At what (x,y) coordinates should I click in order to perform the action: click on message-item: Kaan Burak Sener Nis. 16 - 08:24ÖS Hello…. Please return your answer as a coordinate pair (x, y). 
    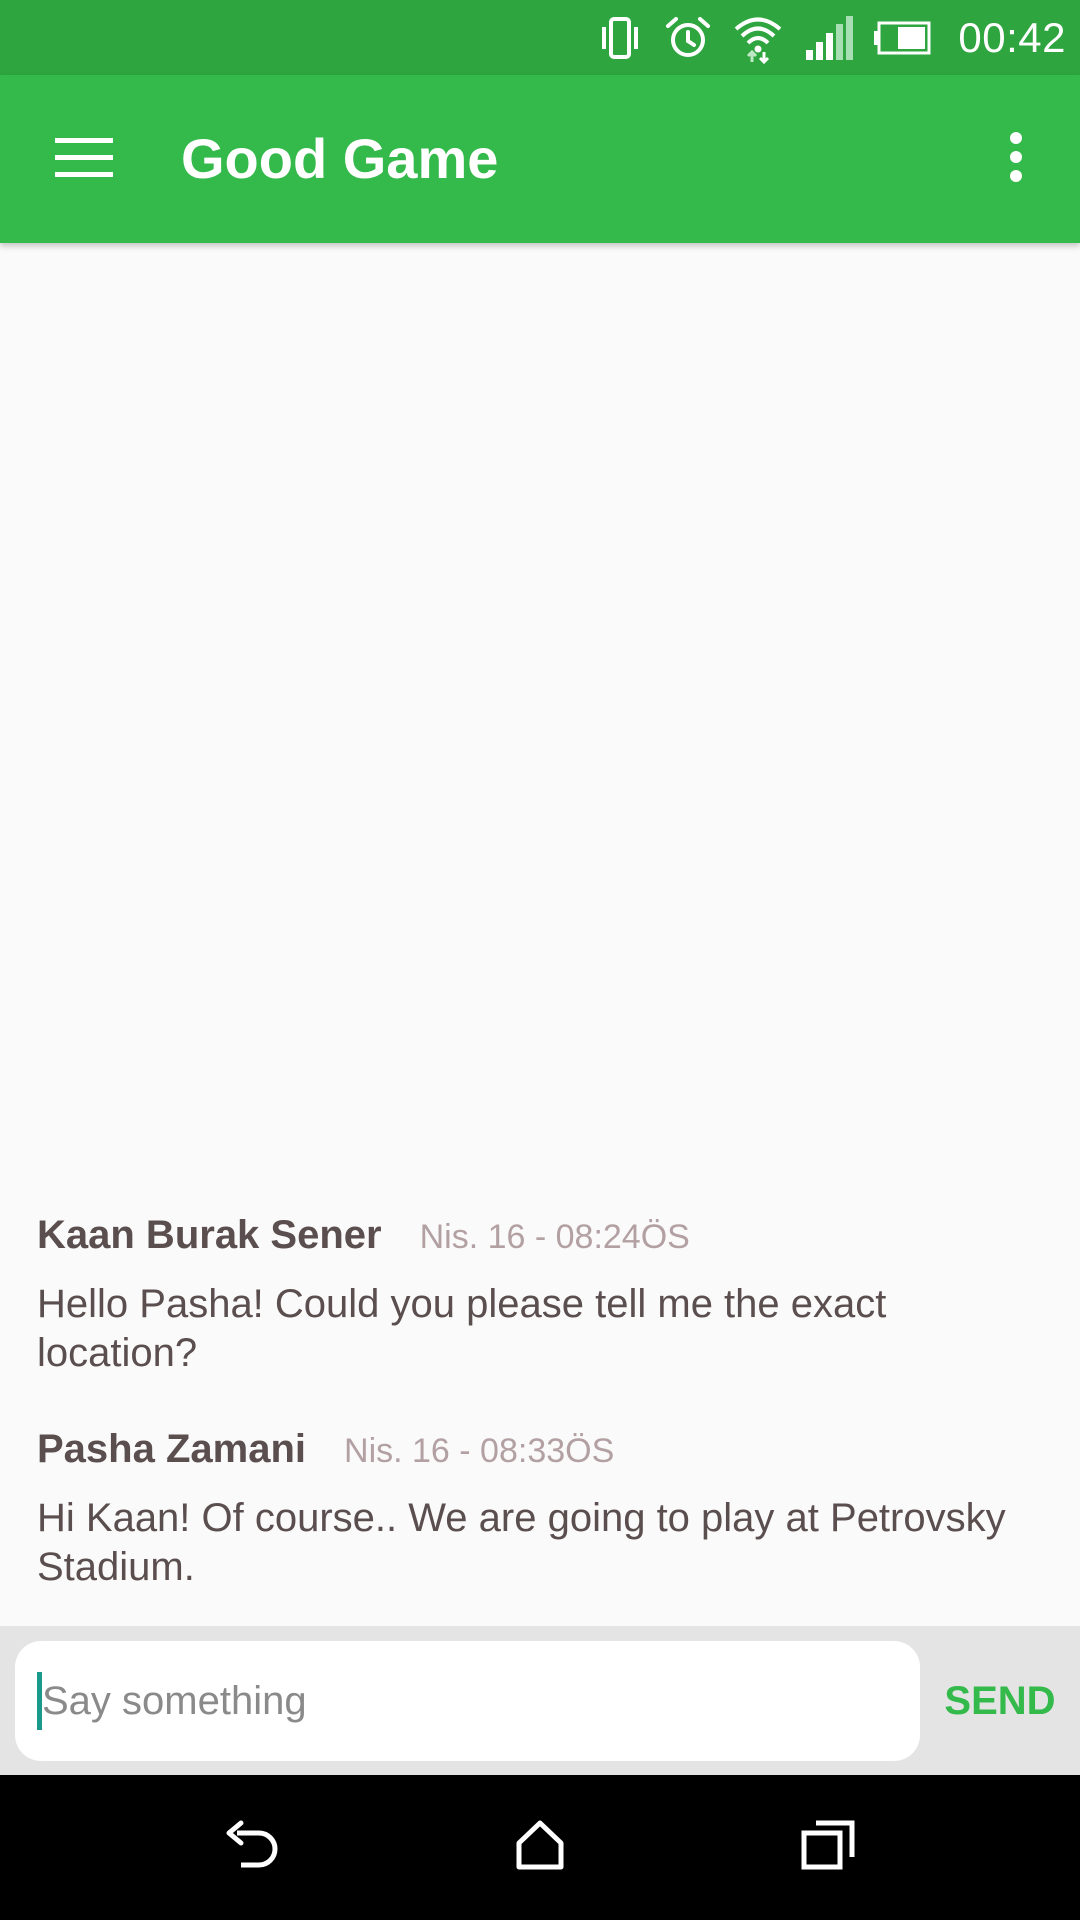
    Looking at the image, I should click on (542, 1295).